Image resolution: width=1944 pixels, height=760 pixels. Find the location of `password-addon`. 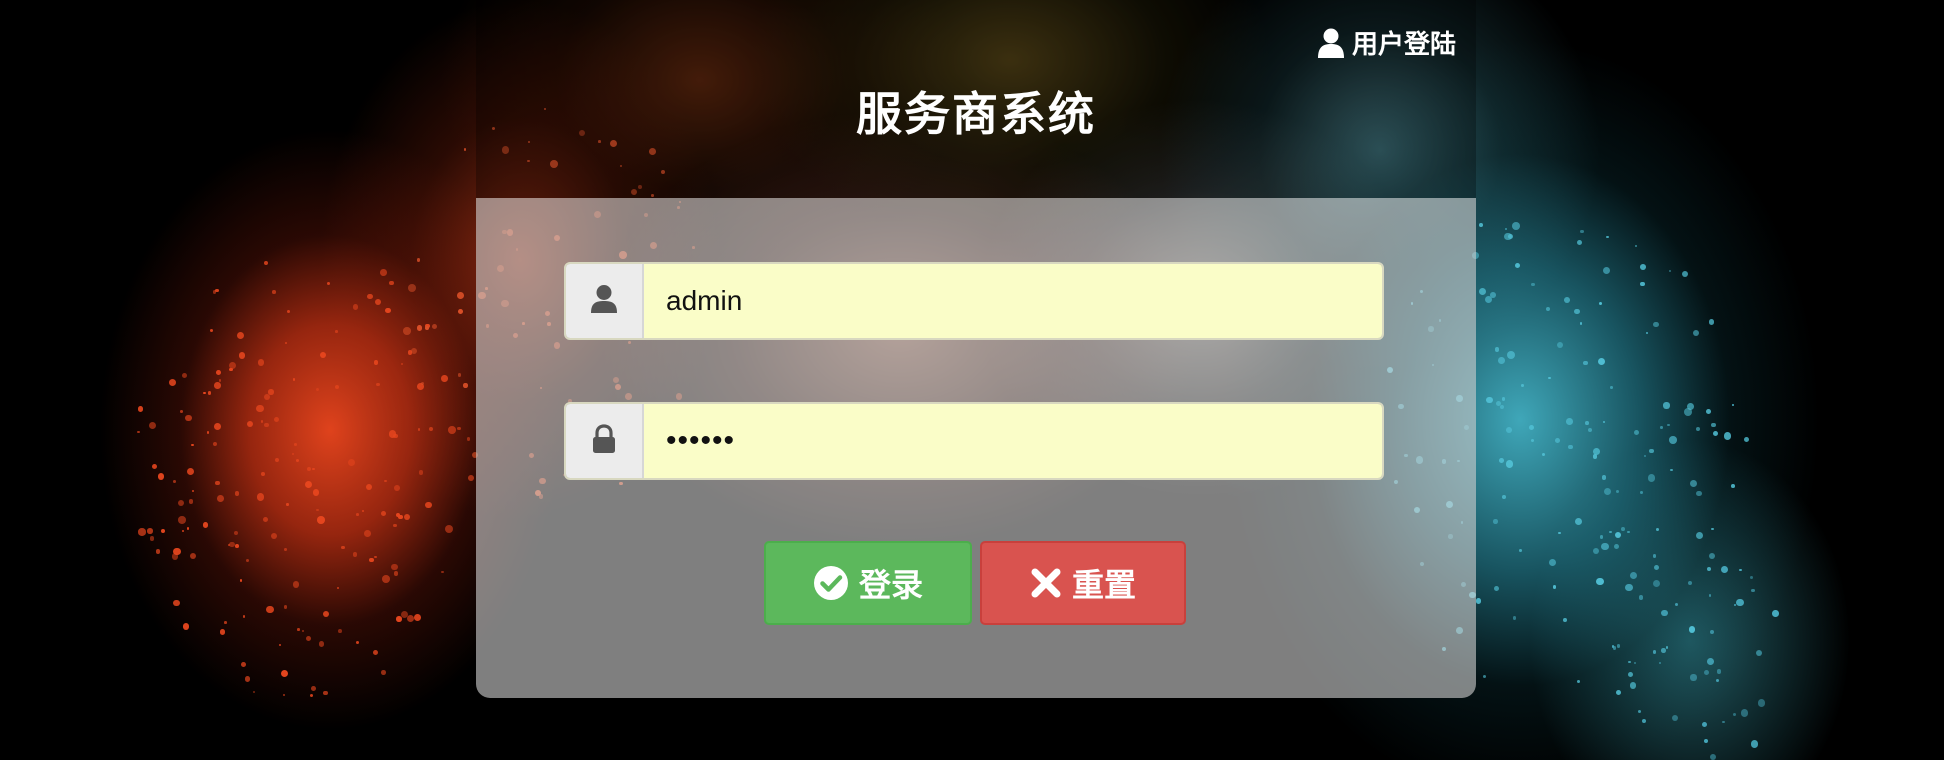

password-addon is located at coordinates (605, 441).